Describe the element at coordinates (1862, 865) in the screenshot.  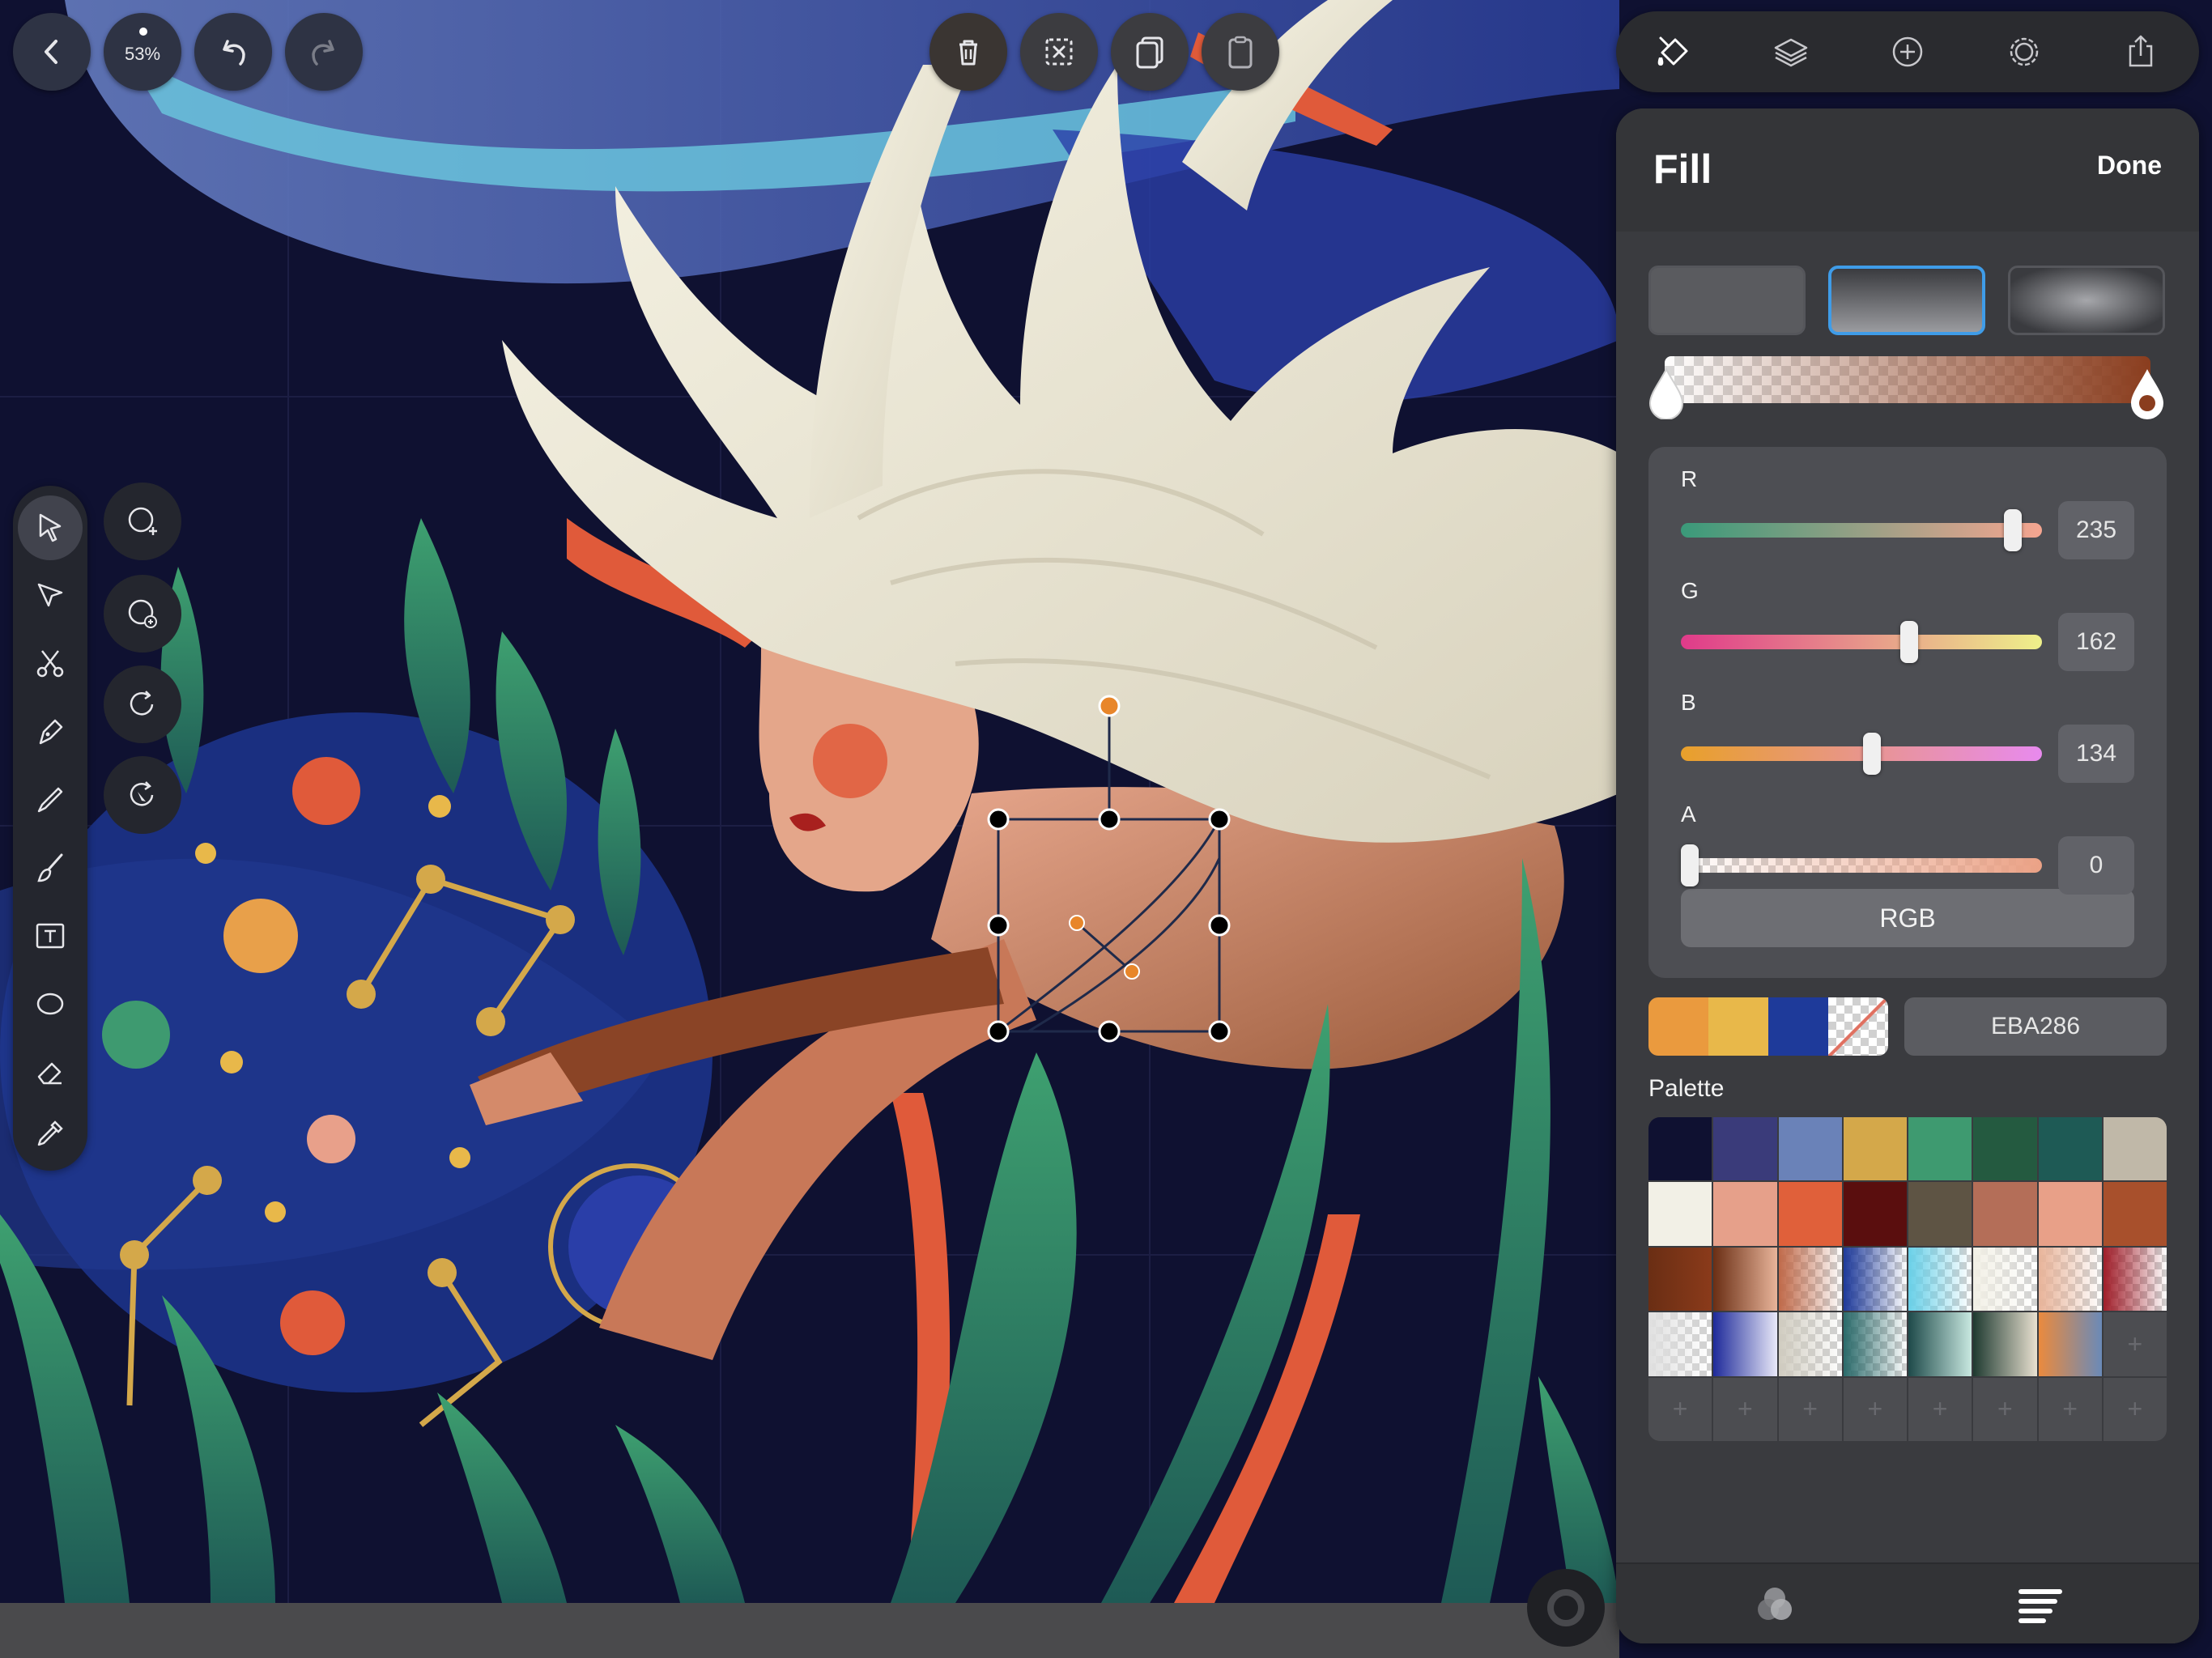
I see `slider-track-a` at that location.